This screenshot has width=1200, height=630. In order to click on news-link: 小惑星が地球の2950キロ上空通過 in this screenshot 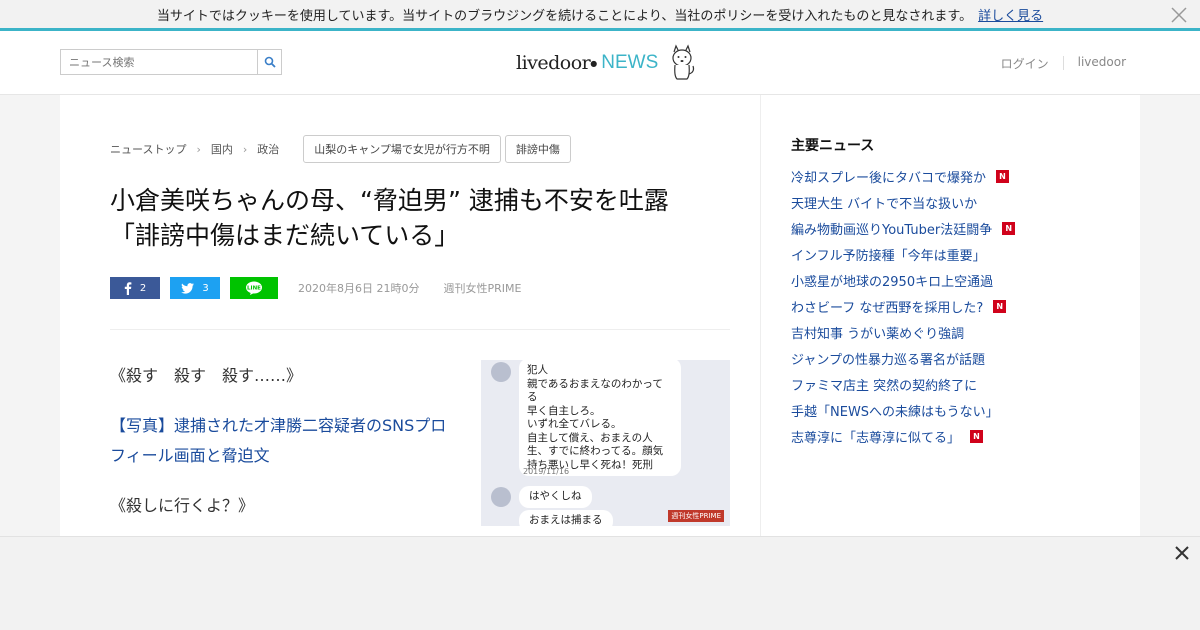, I will do `click(892, 280)`.